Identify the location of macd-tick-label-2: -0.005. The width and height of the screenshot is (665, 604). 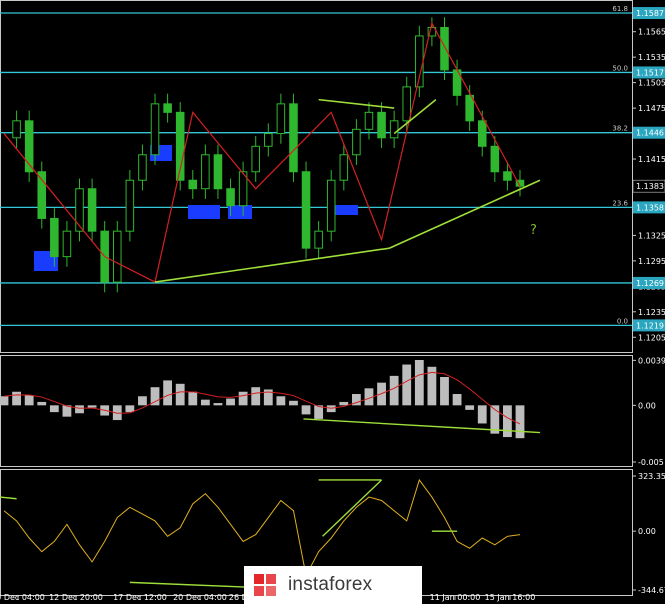
(651, 462).